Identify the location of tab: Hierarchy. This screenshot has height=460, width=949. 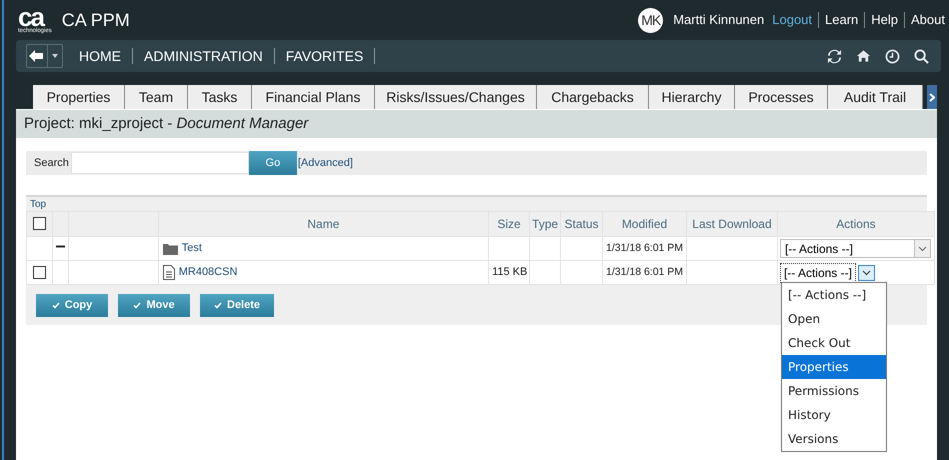
(692, 97).